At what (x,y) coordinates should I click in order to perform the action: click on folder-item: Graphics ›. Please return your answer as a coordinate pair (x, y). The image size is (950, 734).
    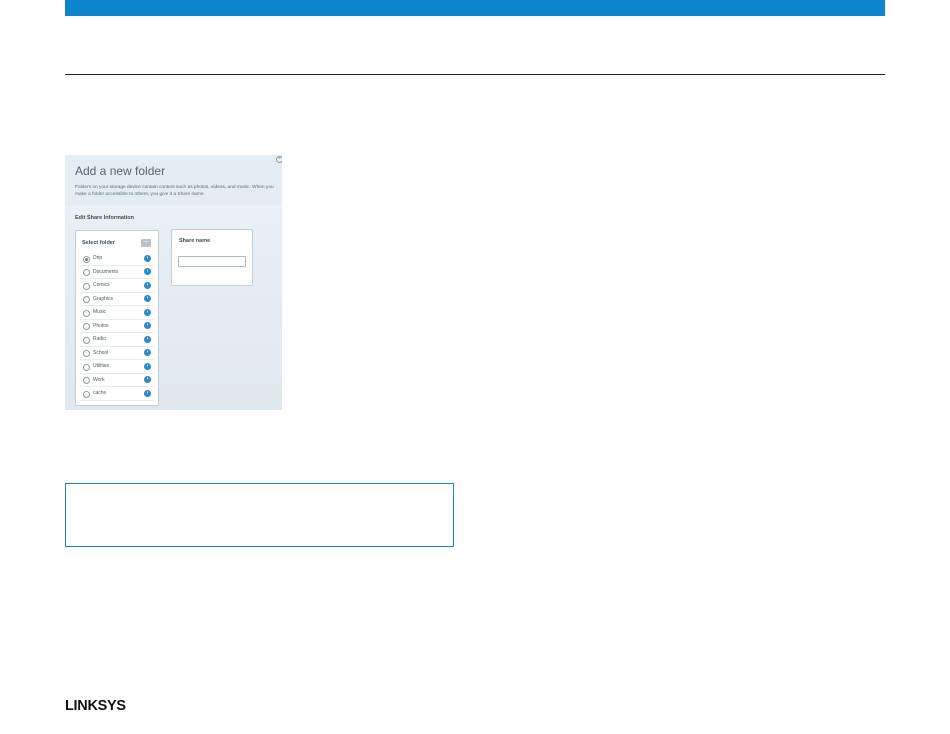
    Looking at the image, I should click on (117, 299).